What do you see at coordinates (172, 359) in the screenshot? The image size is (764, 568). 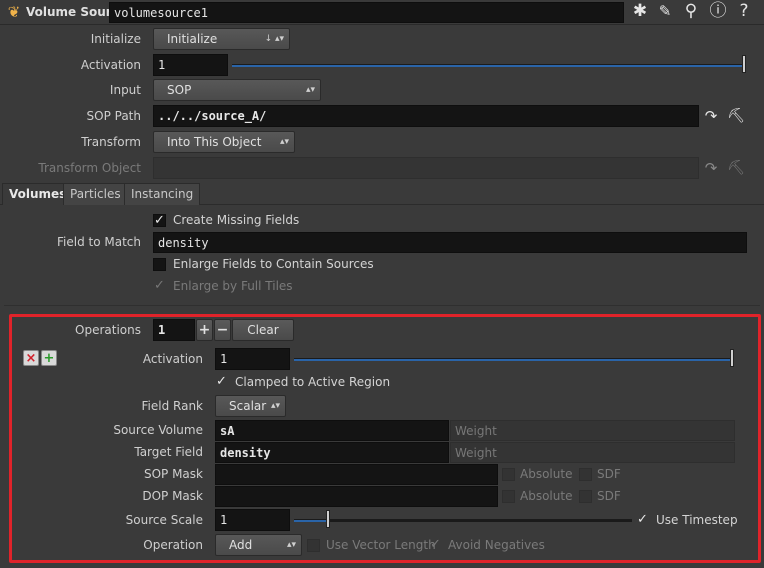 I see `op-activation-label: Activation` at bounding box center [172, 359].